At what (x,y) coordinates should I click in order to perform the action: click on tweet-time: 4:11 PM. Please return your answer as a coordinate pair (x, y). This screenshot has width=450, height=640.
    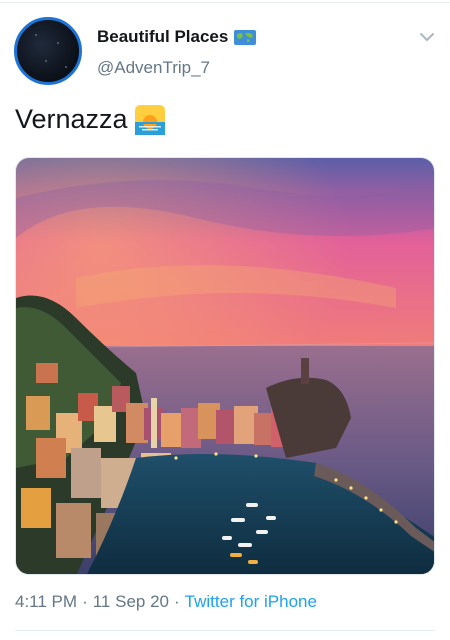
    Looking at the image, I should click on (46, 602).